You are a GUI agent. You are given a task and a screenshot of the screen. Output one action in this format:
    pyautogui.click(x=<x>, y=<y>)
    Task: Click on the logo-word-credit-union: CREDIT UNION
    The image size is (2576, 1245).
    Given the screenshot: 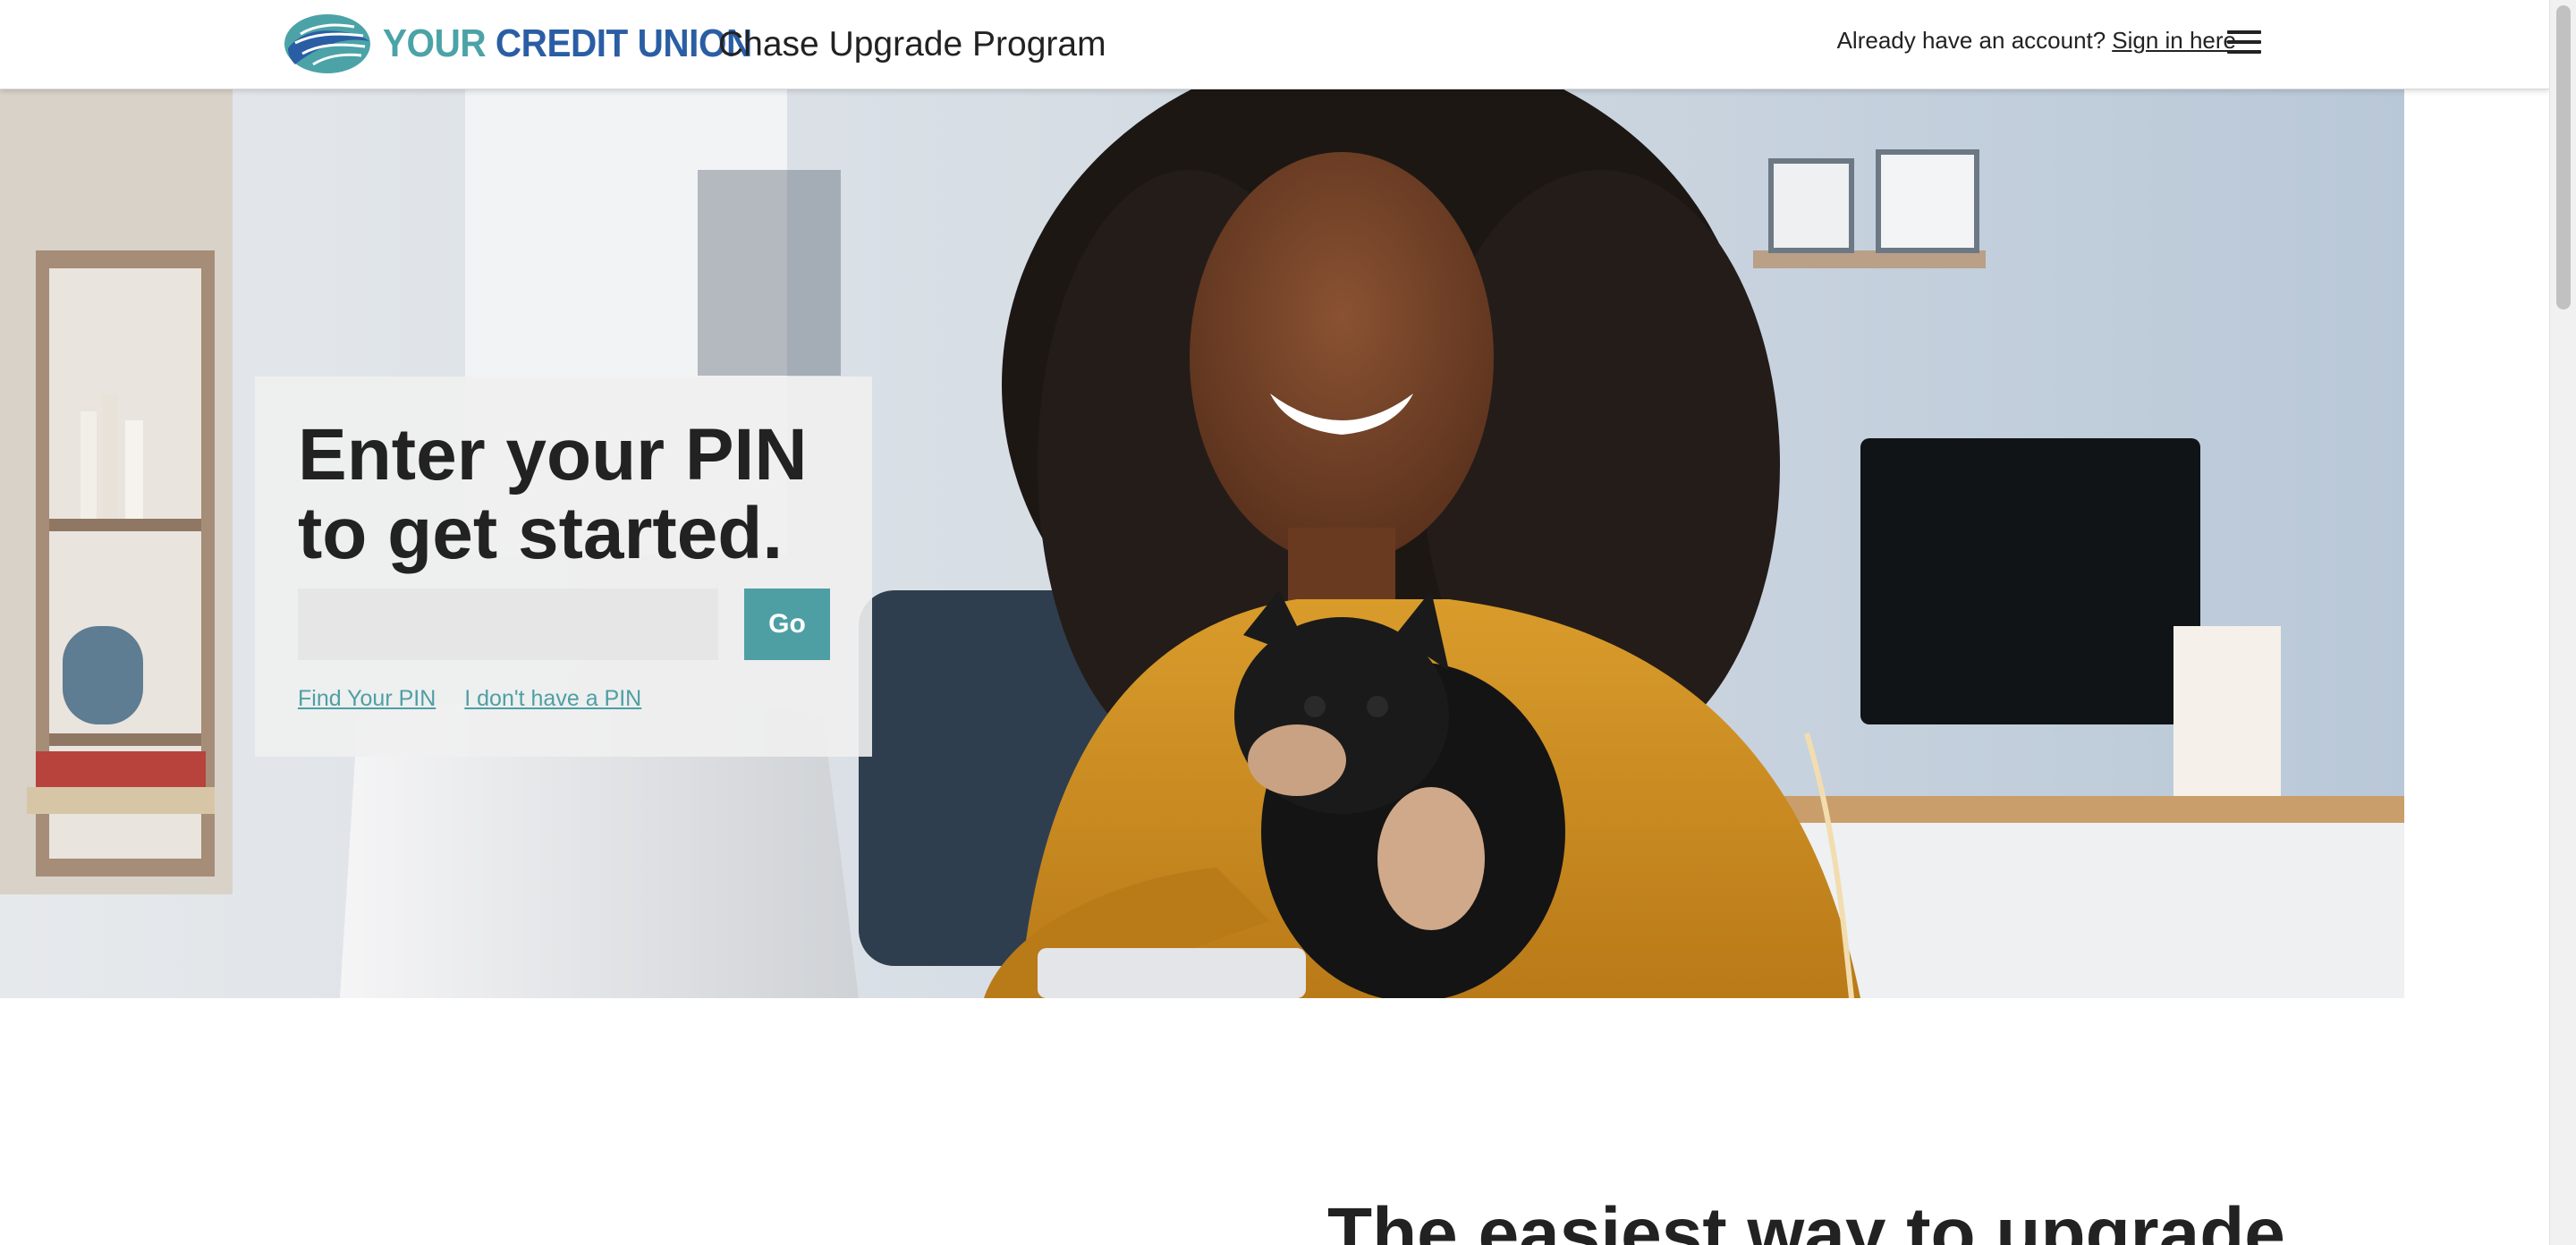 What is the action you would take?
    pyautogui.click(x=623, y=43)
    